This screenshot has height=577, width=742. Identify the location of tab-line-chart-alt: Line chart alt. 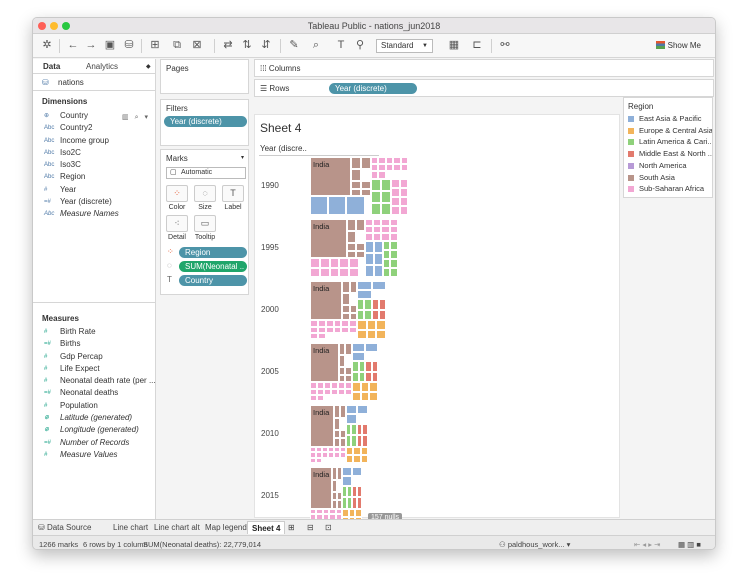
(177, 527).